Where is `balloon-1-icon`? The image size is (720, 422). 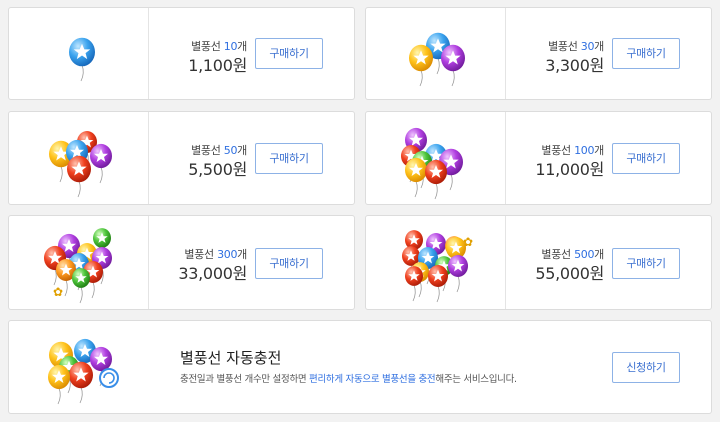 balloon-1-icon is located at coordinates (79, 53).